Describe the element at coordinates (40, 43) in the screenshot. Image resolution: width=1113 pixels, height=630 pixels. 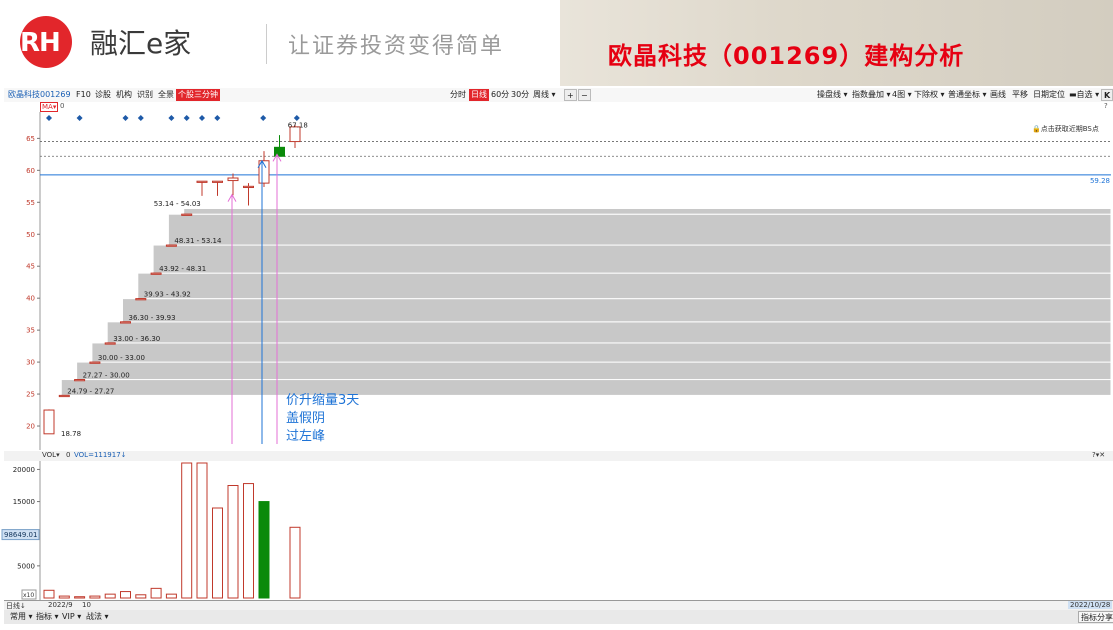
I see `logo-mark: RH` at that location.